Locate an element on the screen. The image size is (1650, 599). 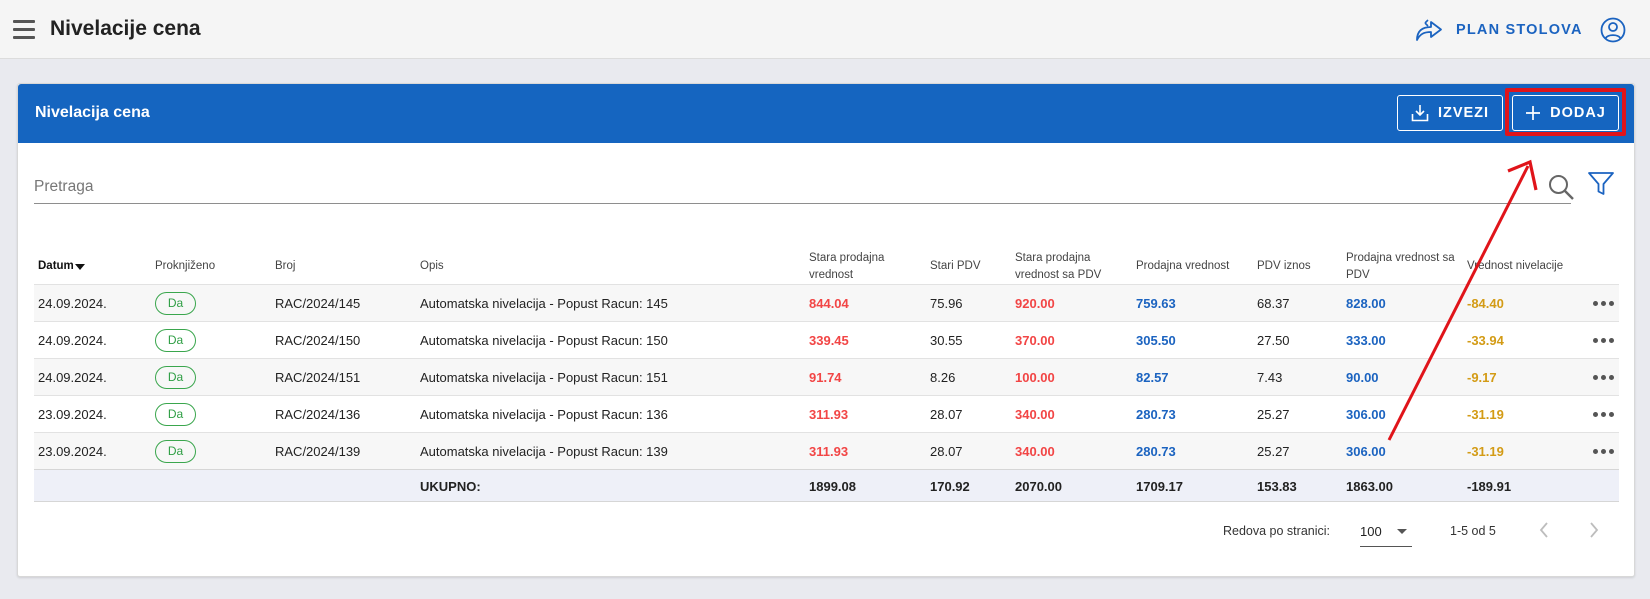
cell-stari-pdv: 30.55 is located at coordinates (946, 340).